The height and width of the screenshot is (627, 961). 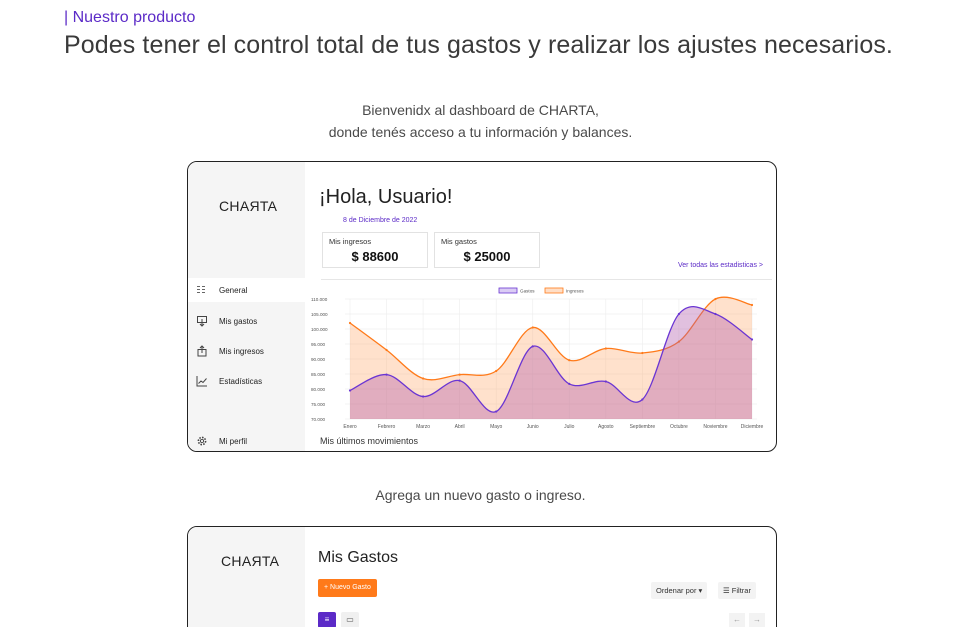 I want to click on y-tick-label: 80.000, so click(x=318, y=389).